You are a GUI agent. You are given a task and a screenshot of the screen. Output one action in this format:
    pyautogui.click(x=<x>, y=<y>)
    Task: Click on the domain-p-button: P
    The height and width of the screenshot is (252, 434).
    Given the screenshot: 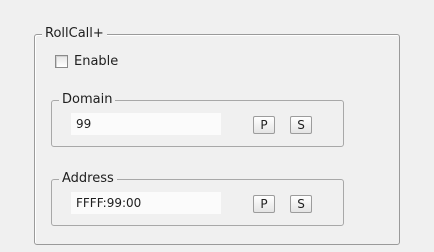 What is the action you would take?
    pyautogui.click(x=264, y=125)
    